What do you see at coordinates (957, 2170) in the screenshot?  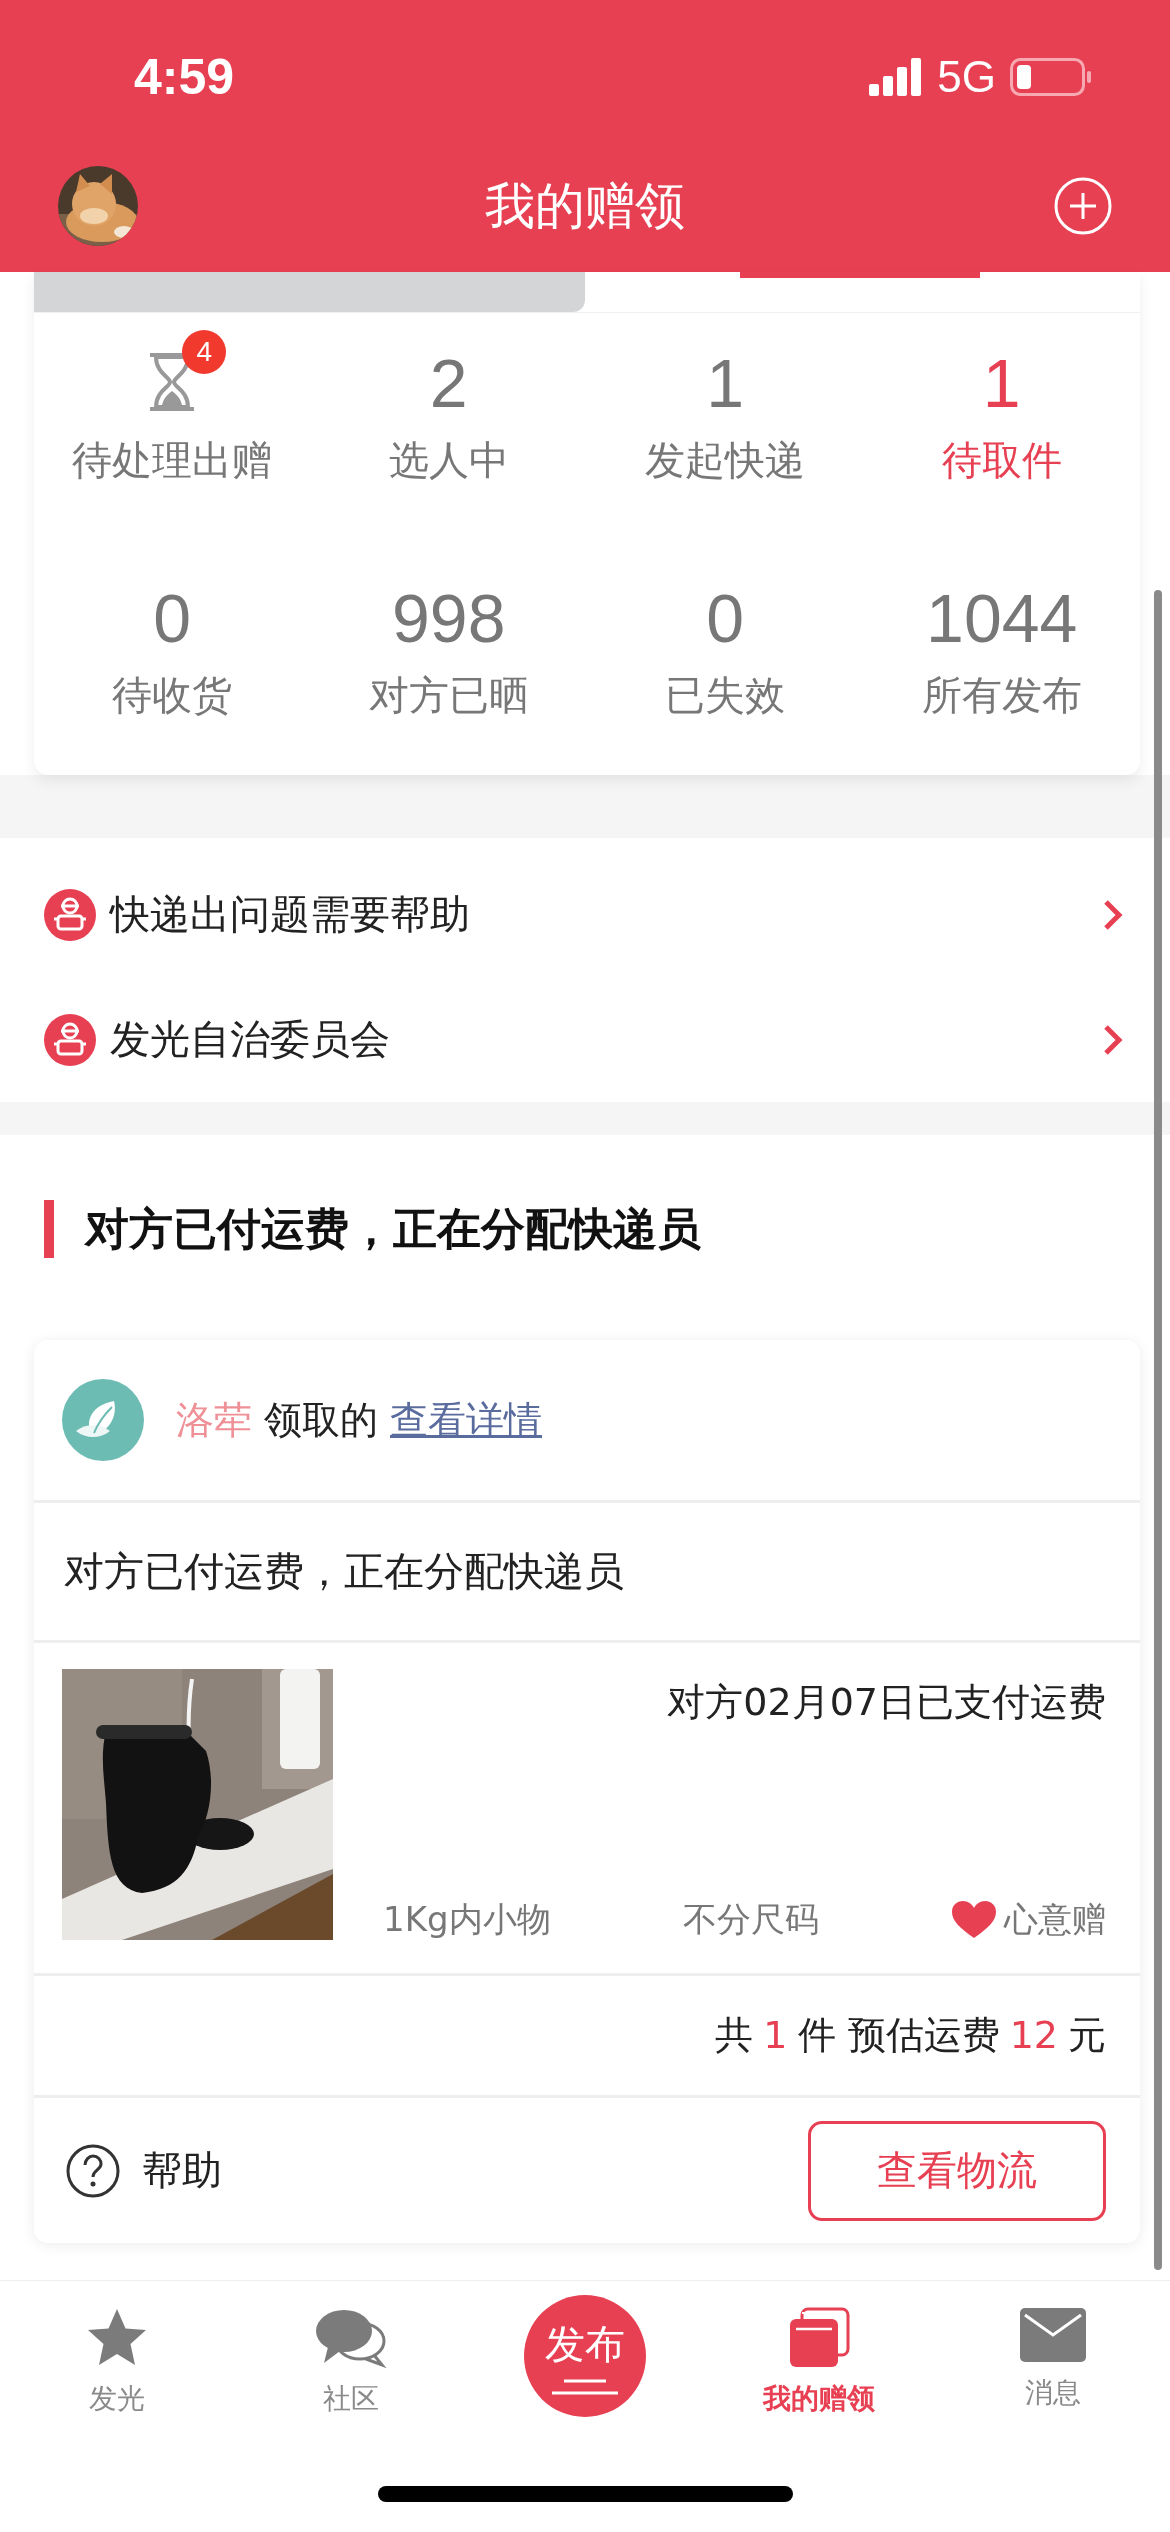 I see `track-shipment-button: 查看物流` at bounding box center [957, 2170].